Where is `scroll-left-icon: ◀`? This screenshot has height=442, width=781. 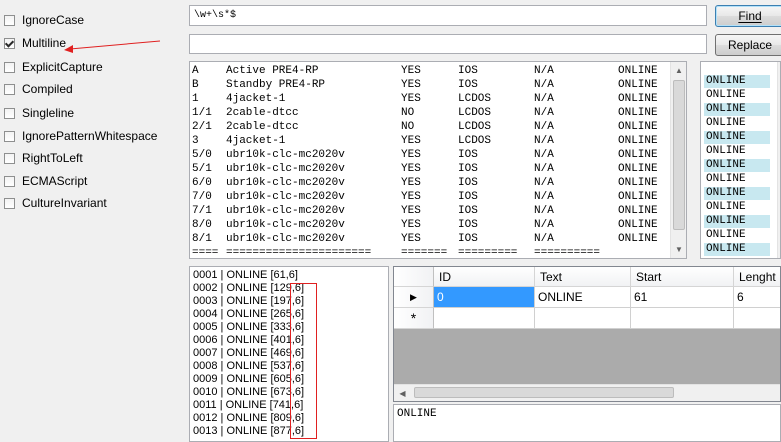 scroll-left-icon: ◀ is located at coordinates (402, 393).